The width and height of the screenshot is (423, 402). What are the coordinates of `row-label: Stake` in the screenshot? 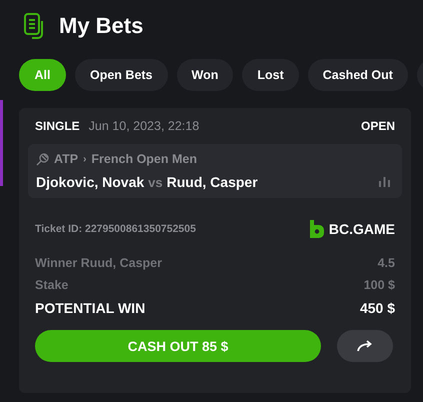 It's located at (51, 285).